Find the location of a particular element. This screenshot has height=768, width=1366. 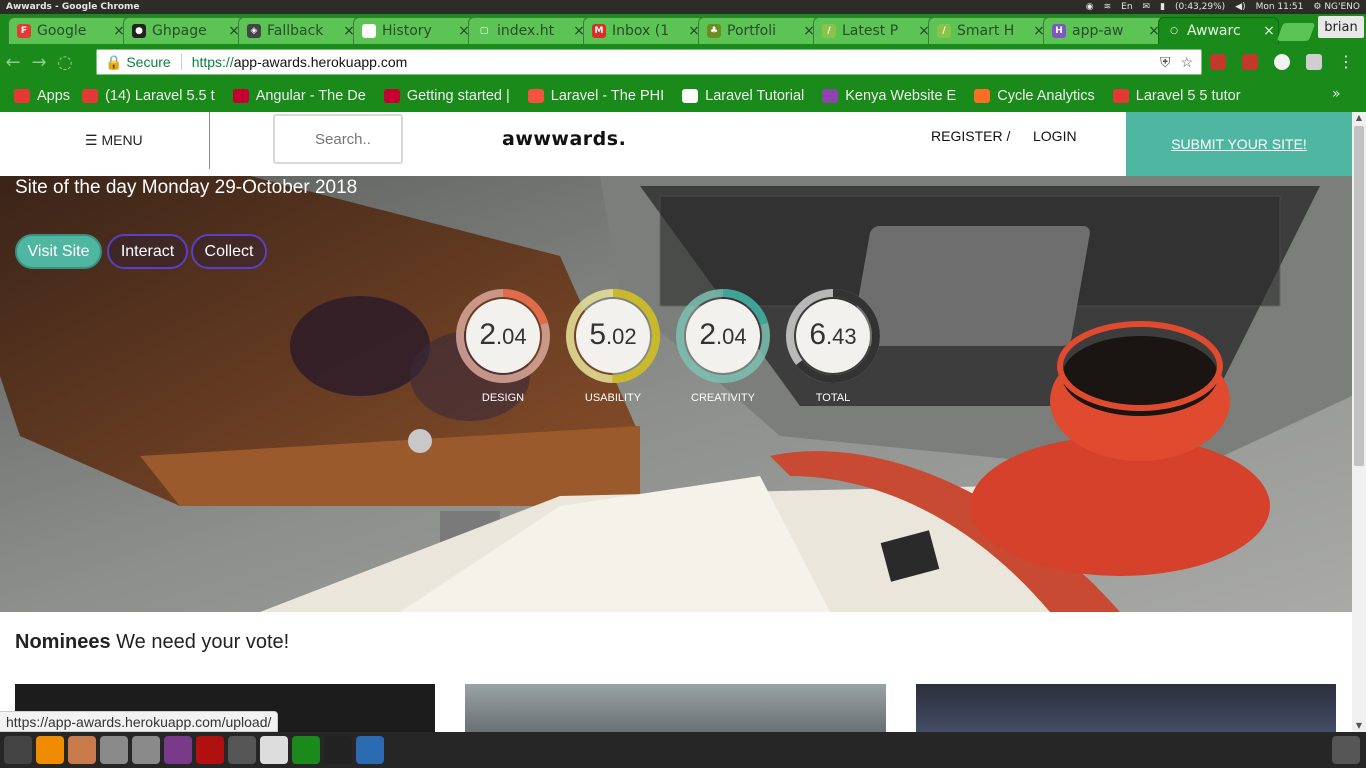

keyboard-lang: En is located at coordinates (1126, 7).